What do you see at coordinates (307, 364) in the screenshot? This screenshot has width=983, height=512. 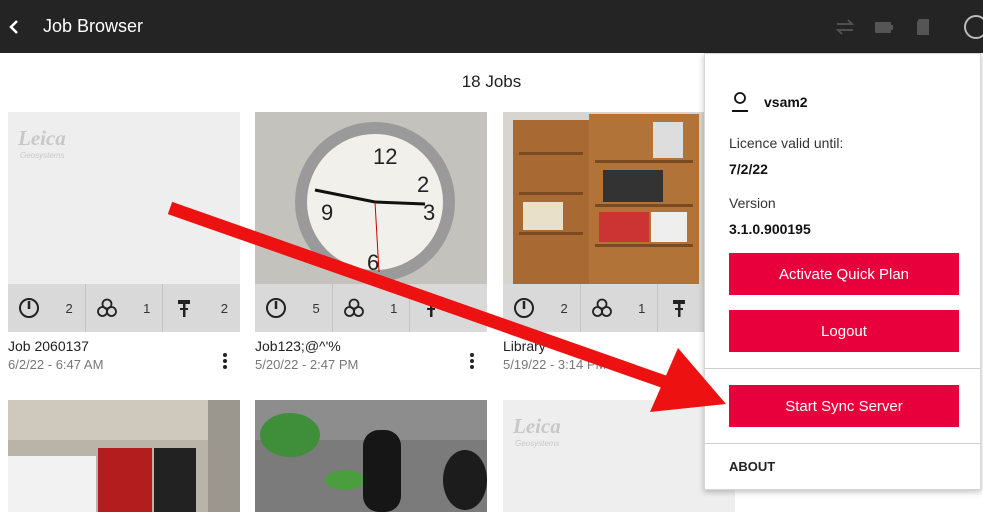 I see `job-date: 5/20/22 - 2:47 PM` at bounding box center [307, 364].